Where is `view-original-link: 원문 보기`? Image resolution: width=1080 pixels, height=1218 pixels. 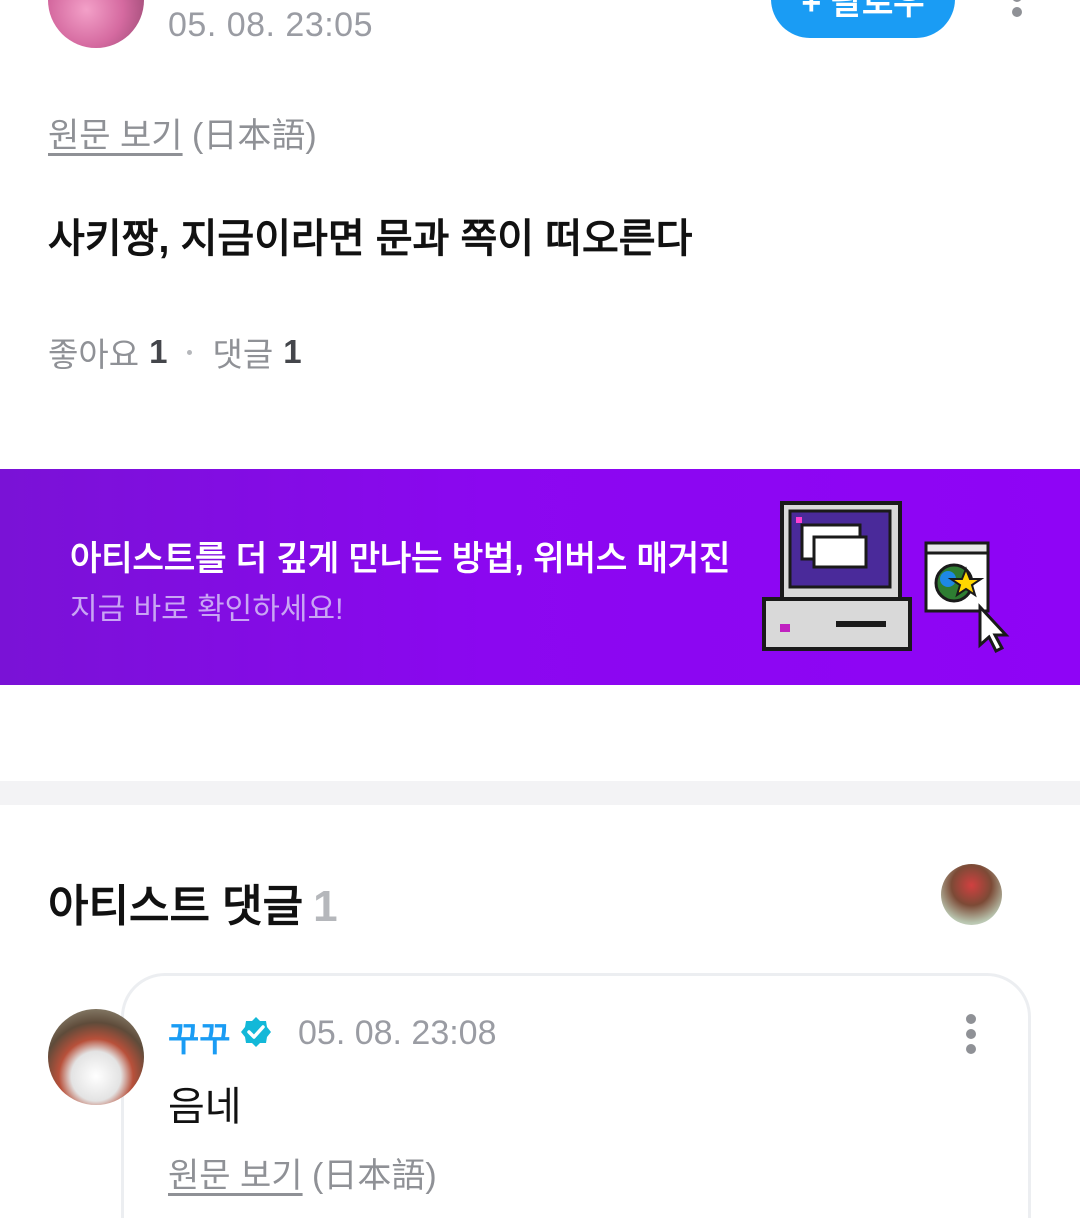 view-original-link: 원문 보기 is located at coordinates (115, 136).